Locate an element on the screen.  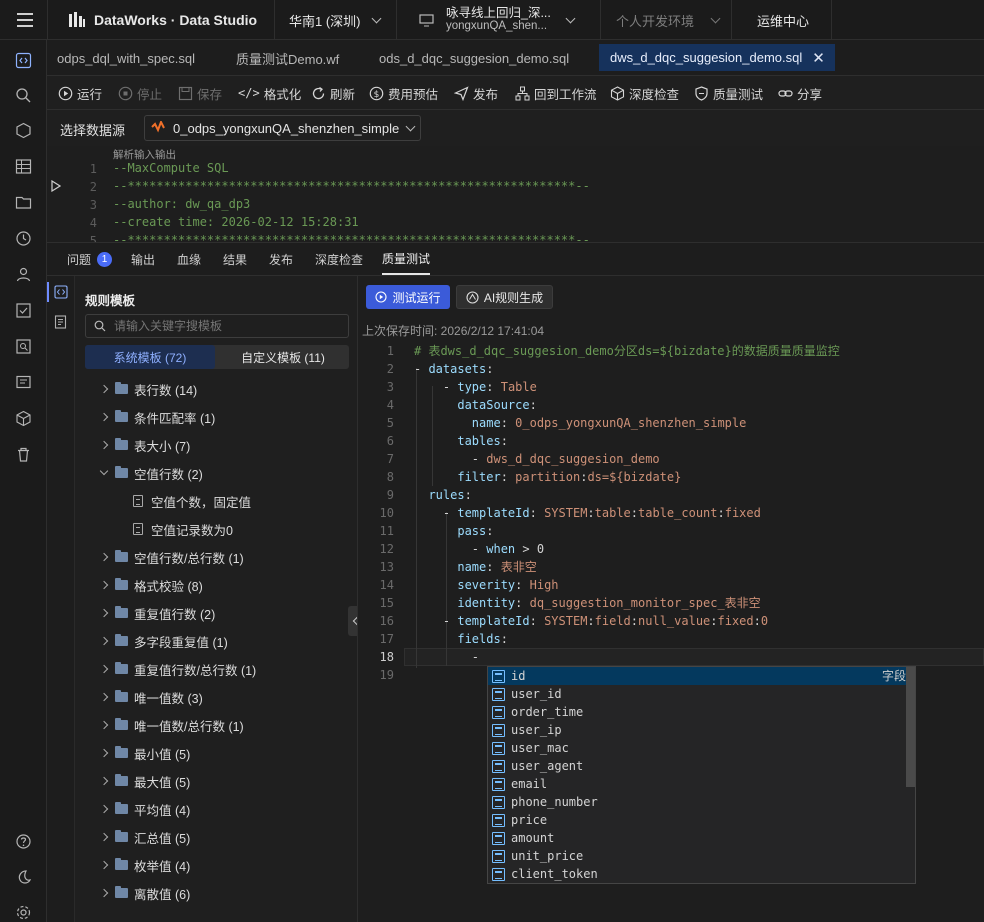
inspect-icon is located at coordinates (23, 346).